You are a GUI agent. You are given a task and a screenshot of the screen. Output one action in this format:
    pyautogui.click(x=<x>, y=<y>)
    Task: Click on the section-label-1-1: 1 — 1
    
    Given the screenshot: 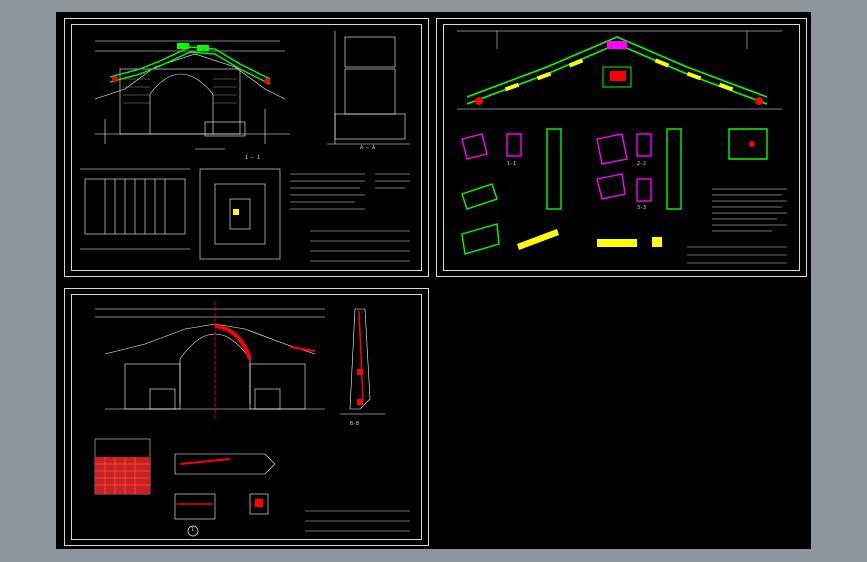 What is the action you would take?
    pyautogui.click(x=253, y=158)
    